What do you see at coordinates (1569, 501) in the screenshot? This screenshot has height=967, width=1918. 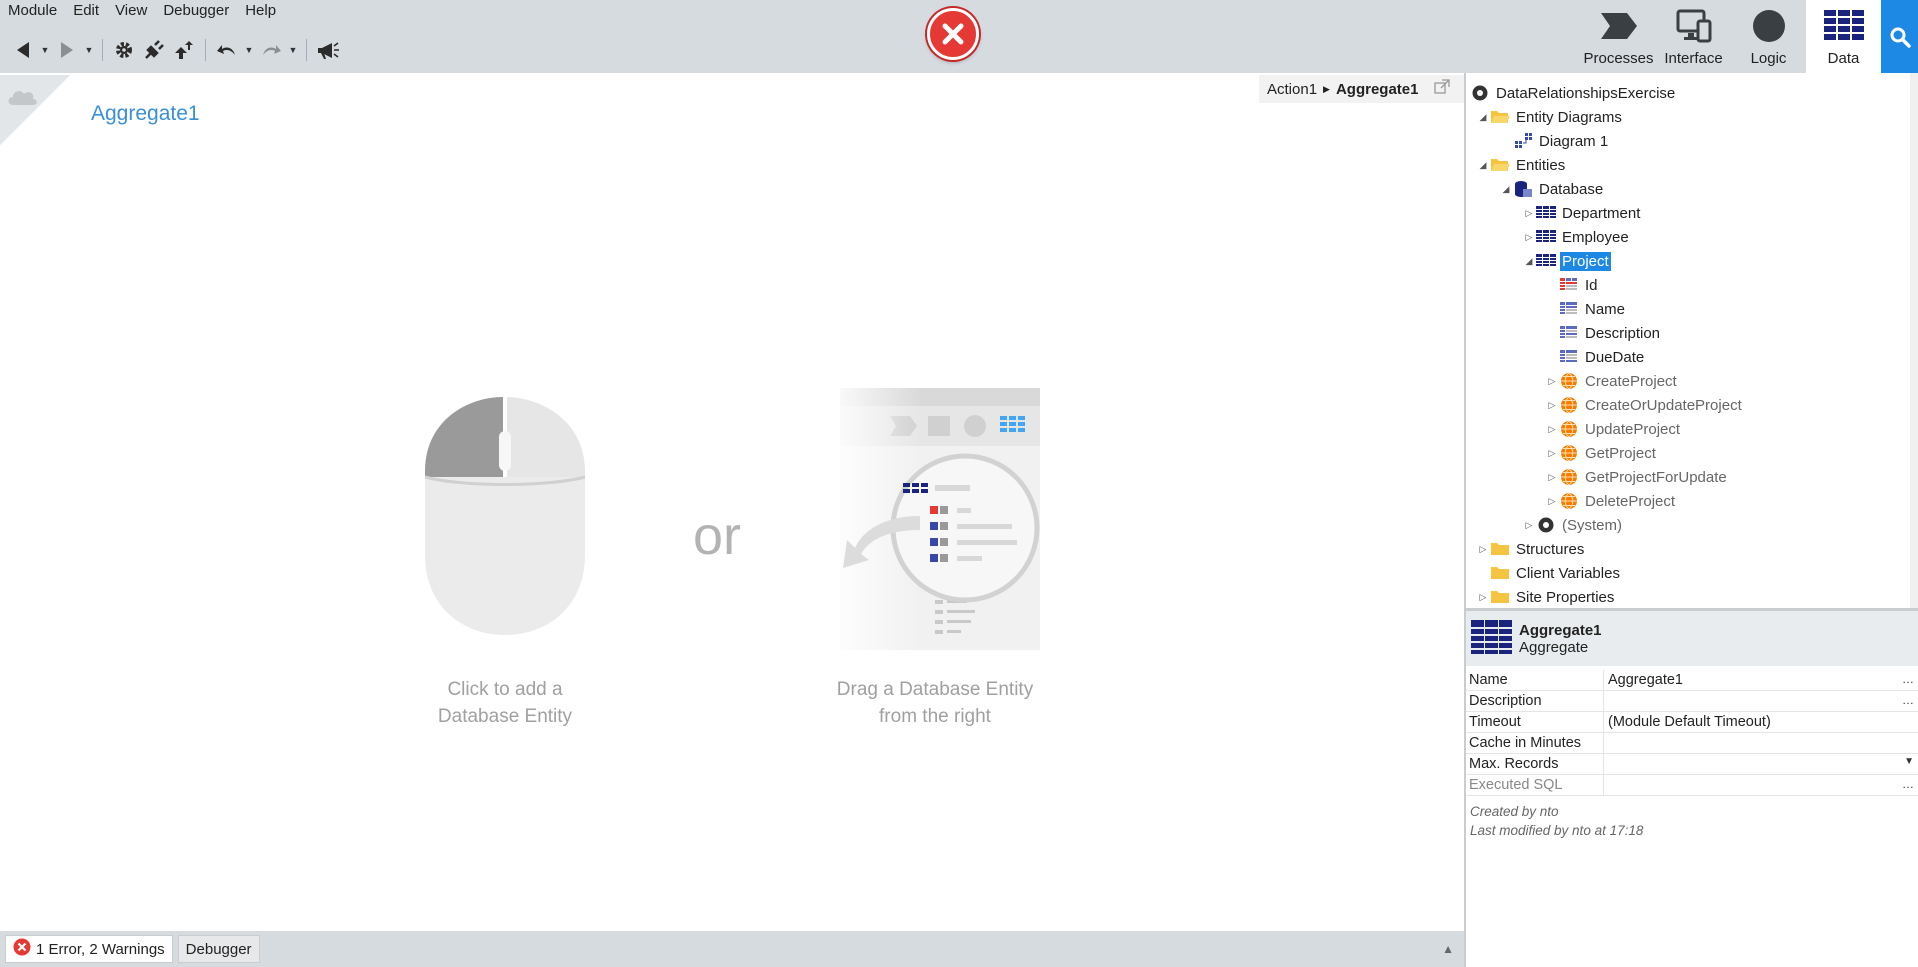 I see `entity-action-icon` at bounding box center [1569, 501].